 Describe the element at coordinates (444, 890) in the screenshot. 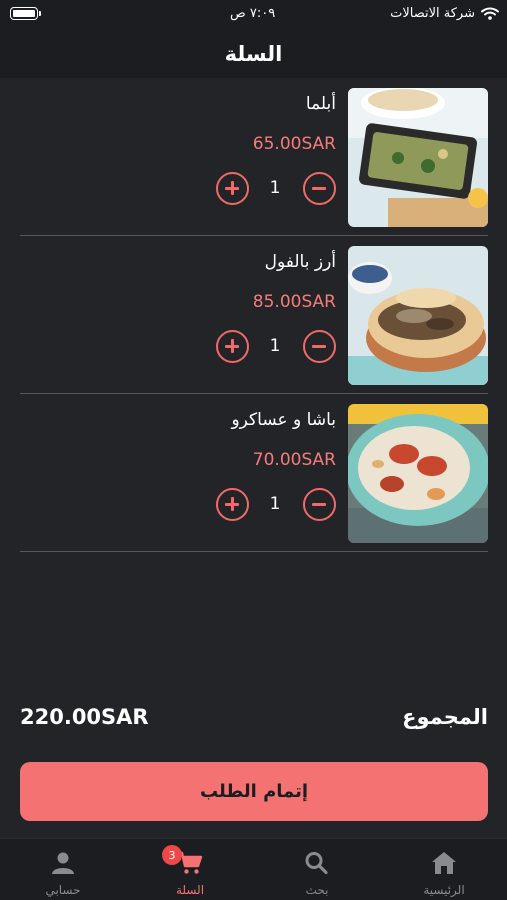

I see `tab-label: الرئيسية` at that location.